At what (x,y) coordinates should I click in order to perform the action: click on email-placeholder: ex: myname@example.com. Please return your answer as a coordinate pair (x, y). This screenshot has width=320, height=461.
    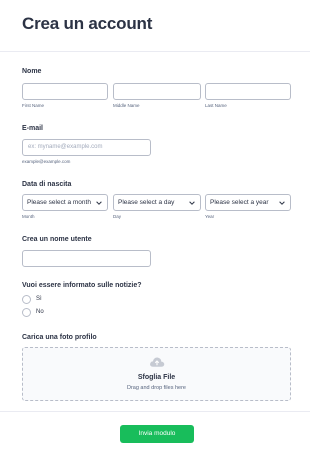
    Looking at the image, I should click on (65, 147).